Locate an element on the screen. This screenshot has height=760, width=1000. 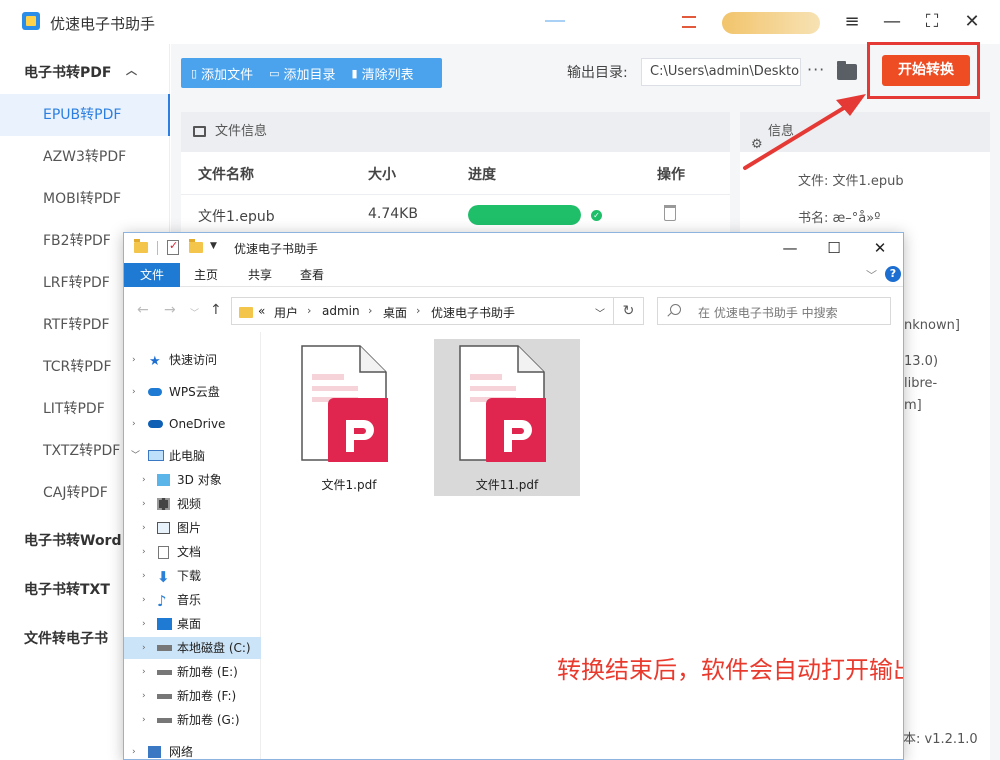
breadcrumb-desktop: 桌面 is located at coordinates (395, 312).